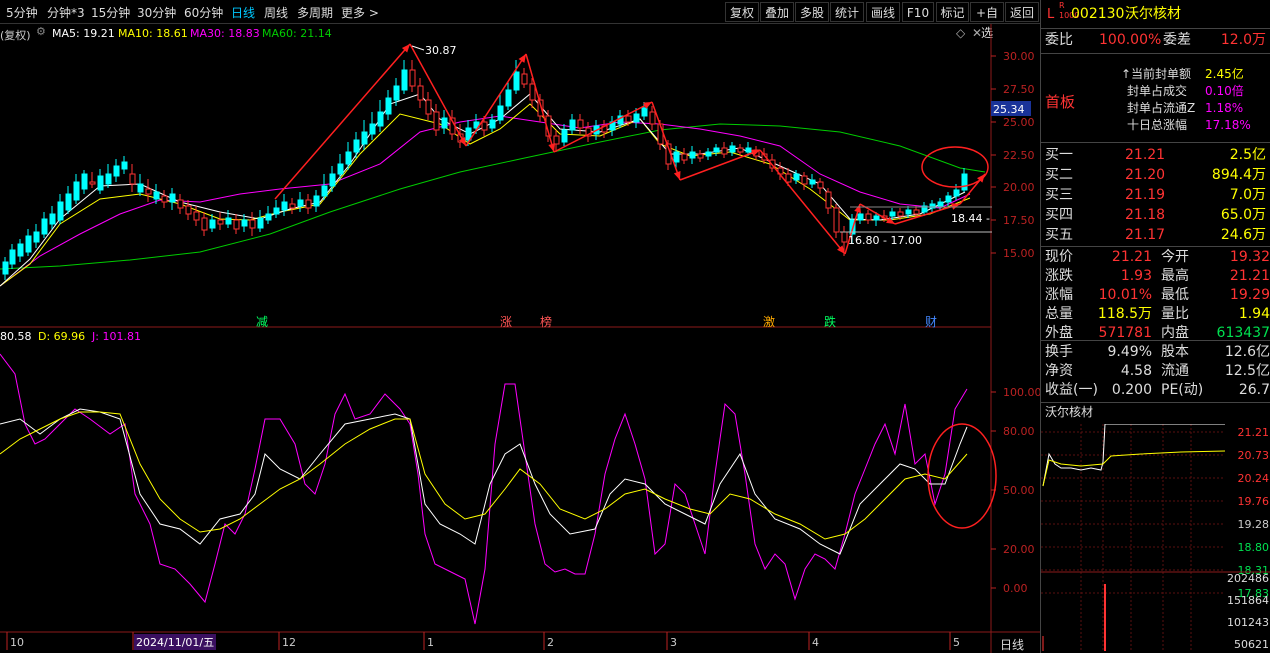 Image resolution: width=1270 pixels, height=653 pixels. Describe the element at coordinates (360, 12) in the screenshot. I see `period-tab-8: 更多 >` at that location.